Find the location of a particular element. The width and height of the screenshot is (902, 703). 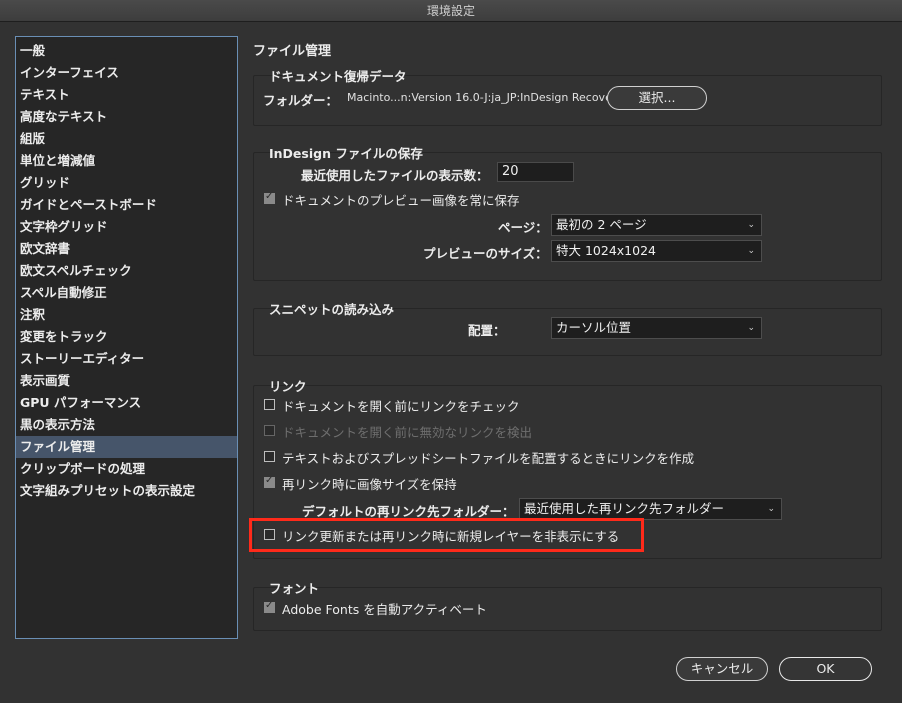

sidebar-item-advanced-text: 高度なテキスト is located at coordinates (126, 117).